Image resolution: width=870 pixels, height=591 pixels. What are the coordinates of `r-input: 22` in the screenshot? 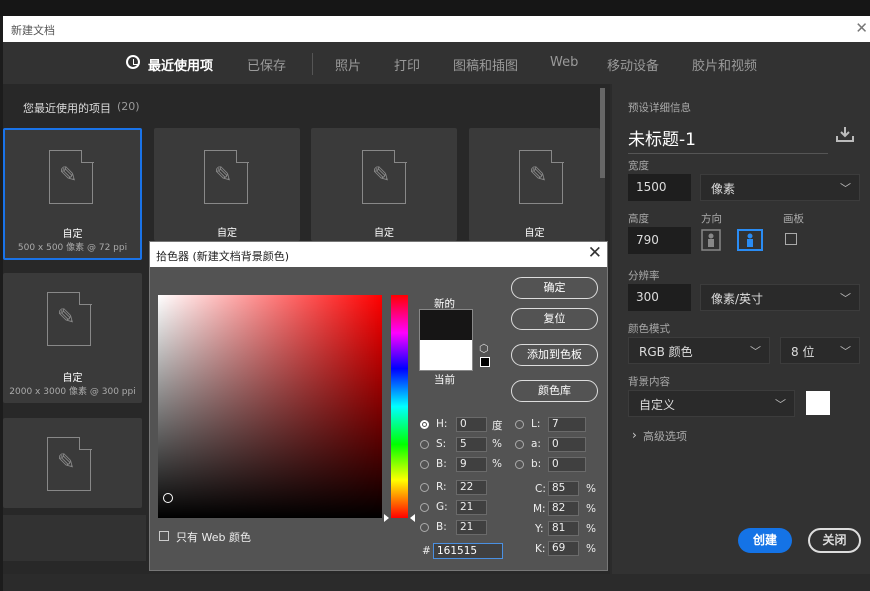 It's located at (471, 487).